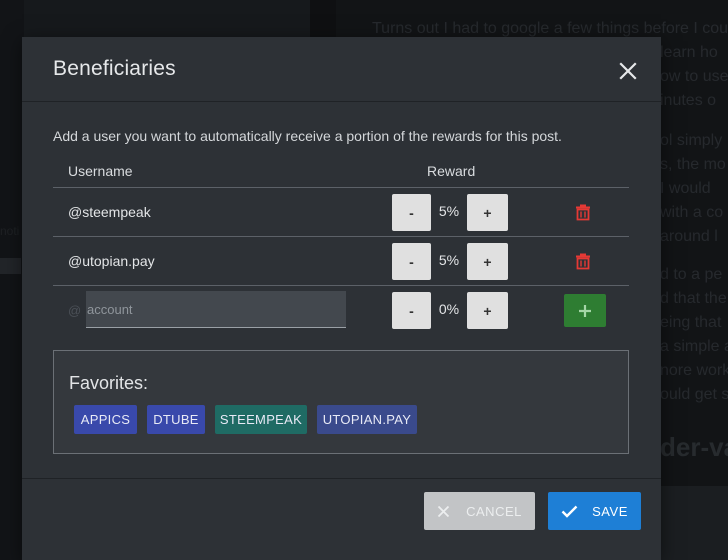 Image resolution: width=728 pixels, height=560 pixels. What do you see at coordinates (75, 310) in the screenshot?
I see `at-sign-prefix: @` at bounding box center [75, 310].